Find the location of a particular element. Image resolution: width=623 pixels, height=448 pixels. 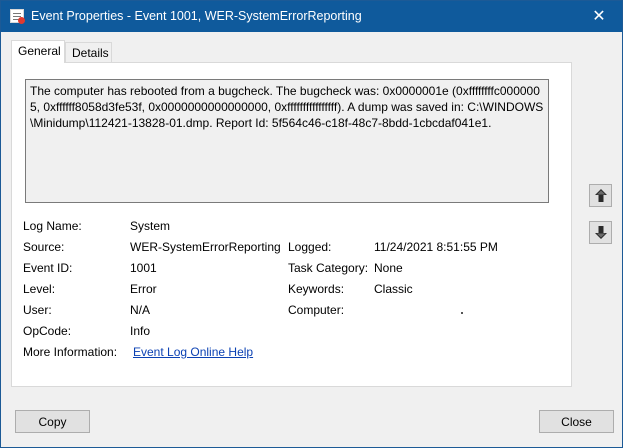

event-properties-icon is located at coordinates (17, 16).